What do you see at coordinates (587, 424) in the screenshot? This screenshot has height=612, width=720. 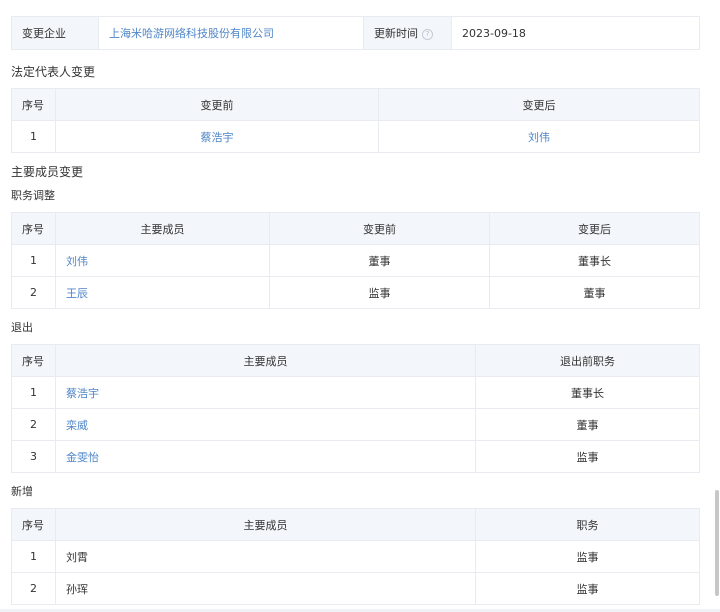 I see `role-before-exit: 董事` at bounding box center [587, 424].